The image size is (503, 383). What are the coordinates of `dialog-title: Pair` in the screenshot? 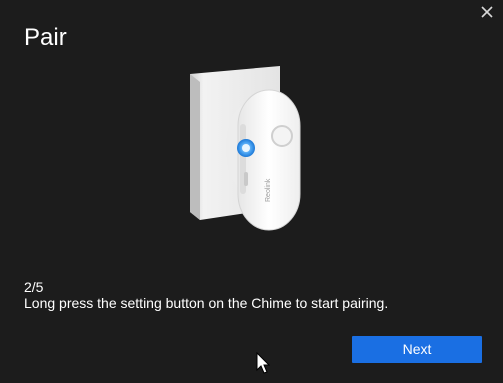 It's located at (45, 37).